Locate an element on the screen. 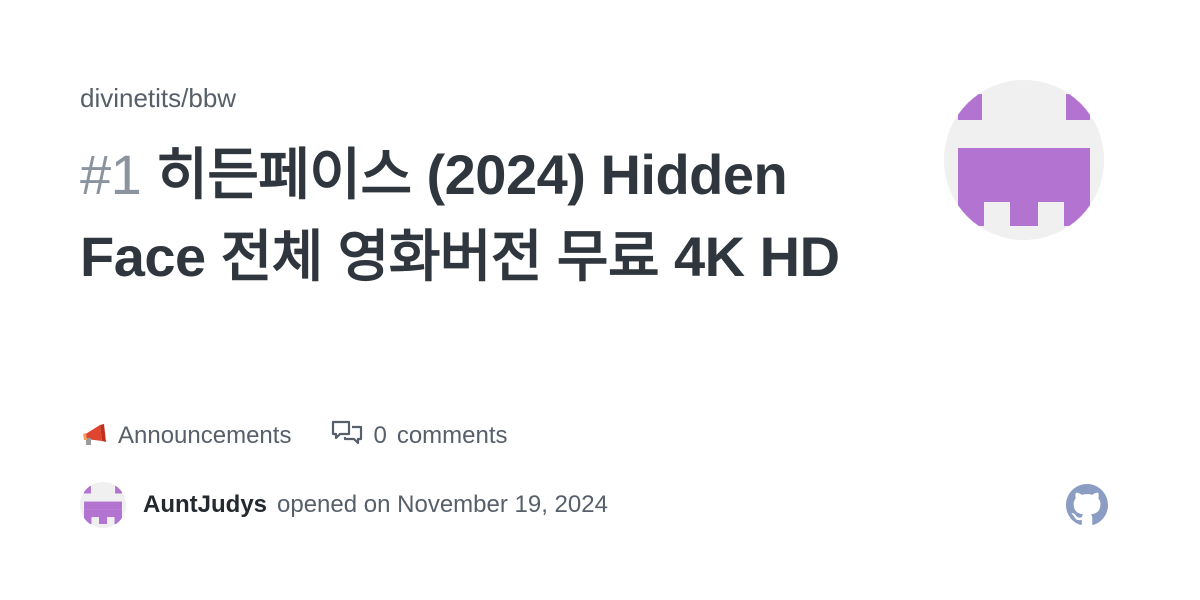  comment-word: comments is located at coordinates (452, 435).